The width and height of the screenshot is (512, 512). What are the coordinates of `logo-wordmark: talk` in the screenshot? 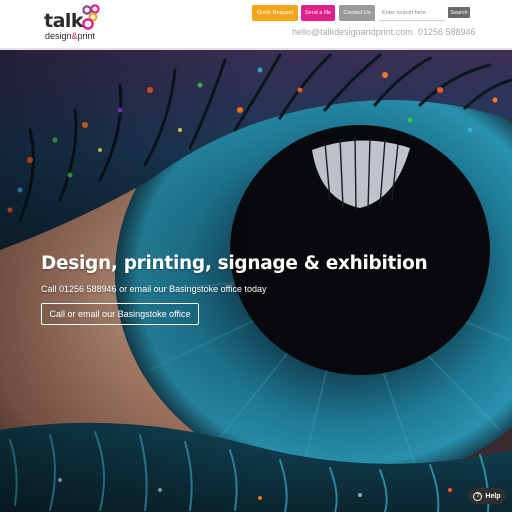 It's located at (64, 21).